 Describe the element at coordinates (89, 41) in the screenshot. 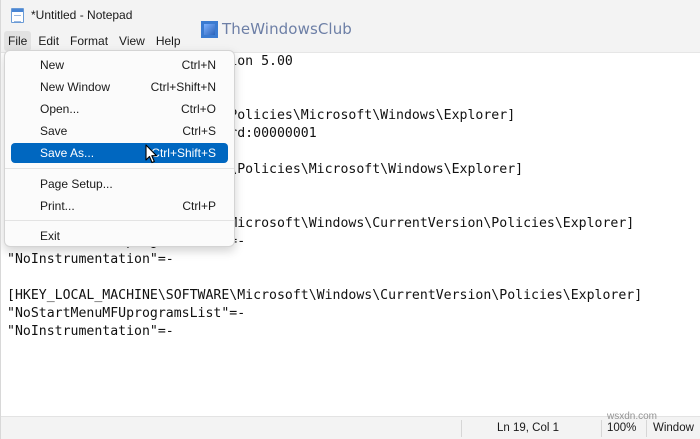

I see `menu-format: Format` at that location.